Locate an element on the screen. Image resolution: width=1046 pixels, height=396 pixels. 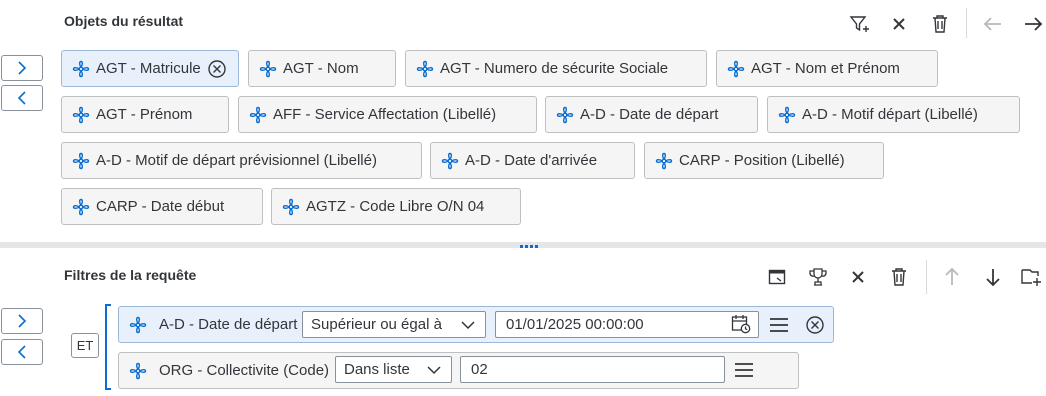
query-filters-title: Filtres de la requête is located at coordinates (130, 275).